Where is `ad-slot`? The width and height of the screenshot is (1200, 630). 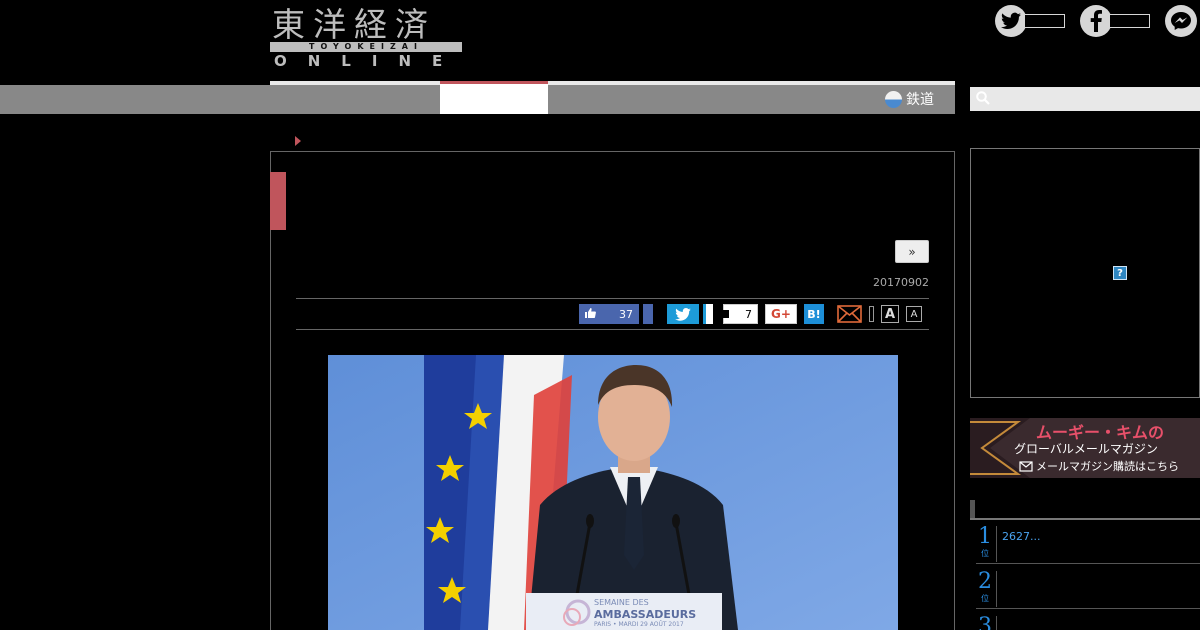 ad-slot is located at coordinates (1085, 273).